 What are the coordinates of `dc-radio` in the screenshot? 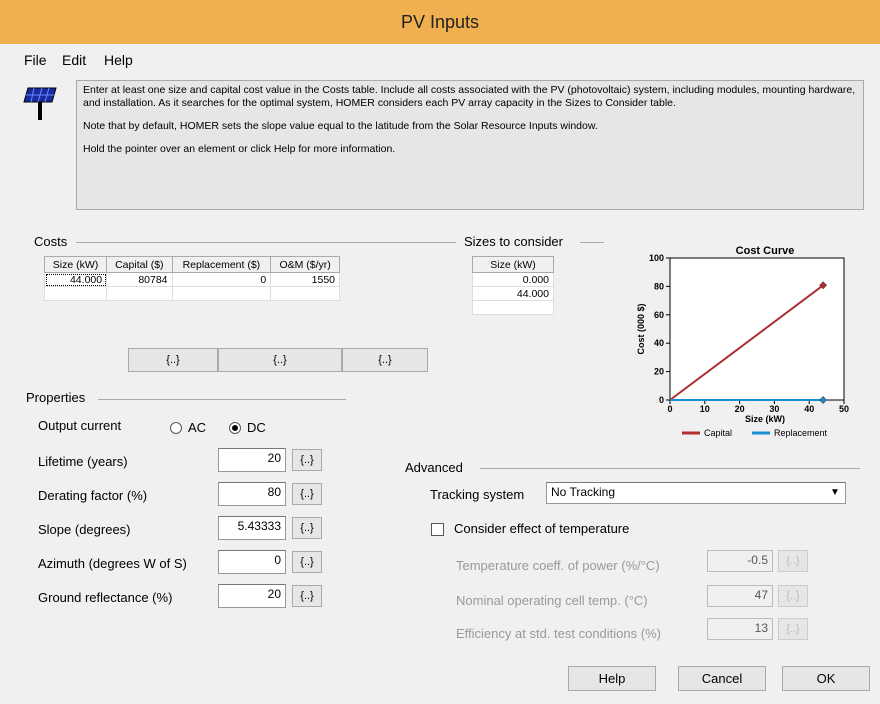 It's located at (235, 428).